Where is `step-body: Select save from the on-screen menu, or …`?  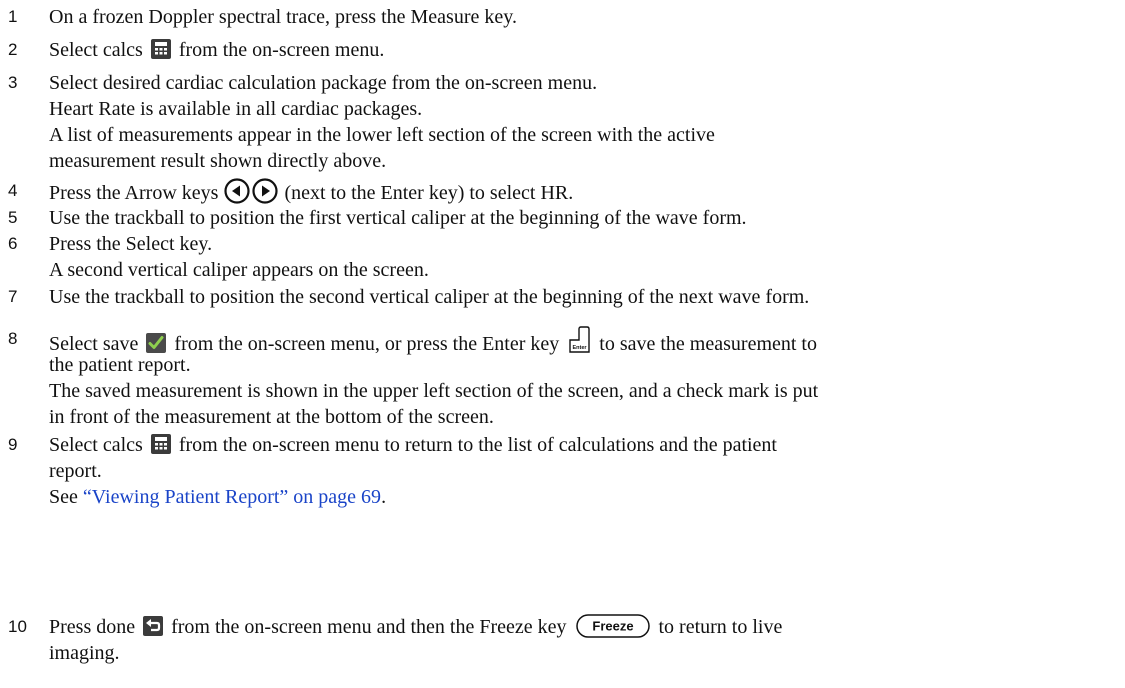
step-body: Select save from the on-screen menu, or … is located at coordinates (584, 378).